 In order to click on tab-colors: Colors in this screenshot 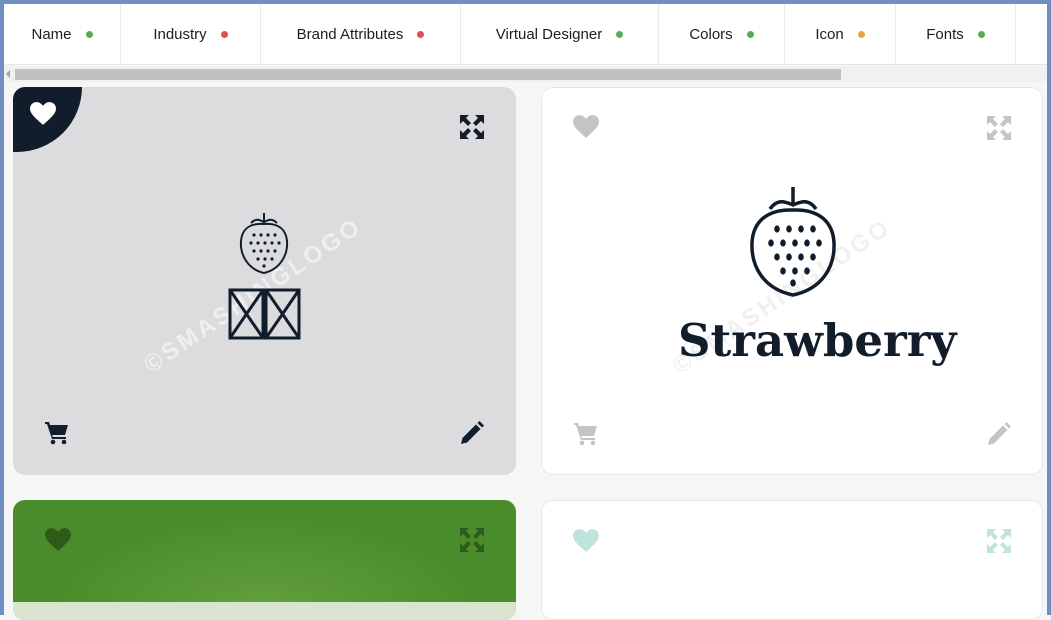, I will do `click(722, 34)`.